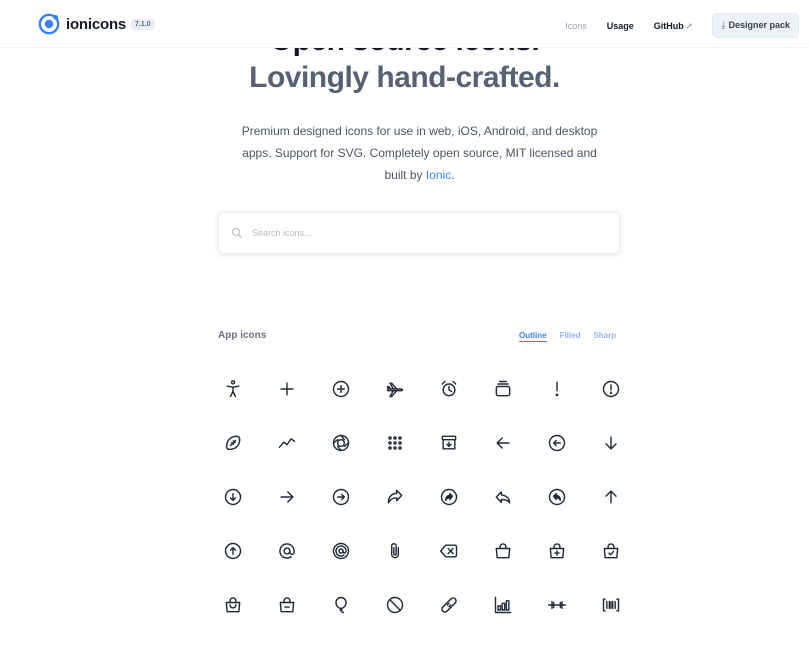 The height and width of the screenshot is (650, 809). I want to click on arrow-up-icon, so click(611, 497).